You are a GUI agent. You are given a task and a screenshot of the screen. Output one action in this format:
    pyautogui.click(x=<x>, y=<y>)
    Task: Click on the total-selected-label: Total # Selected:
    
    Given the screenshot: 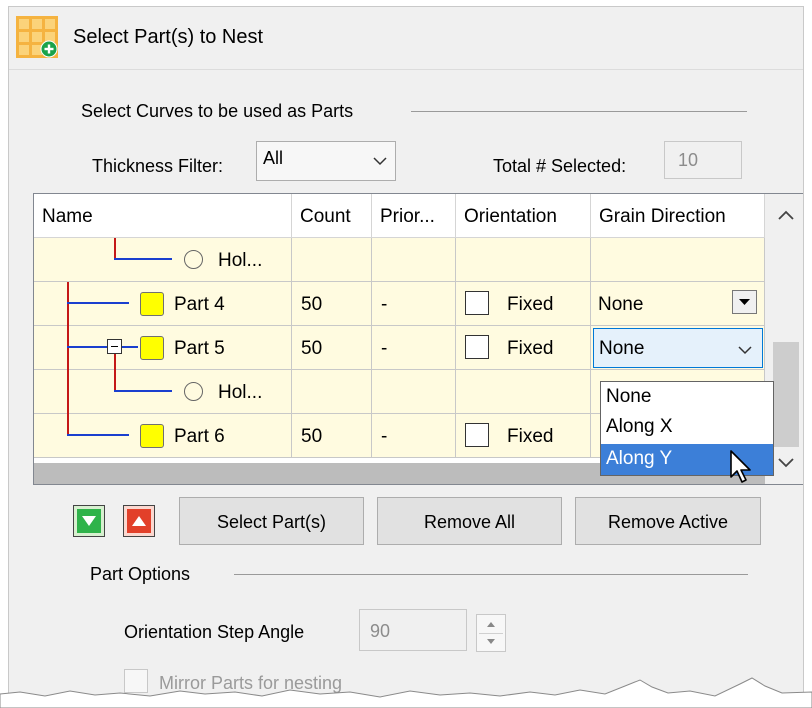 What is the action you would take?
    pyautogui.click(x=560, y=166)
    